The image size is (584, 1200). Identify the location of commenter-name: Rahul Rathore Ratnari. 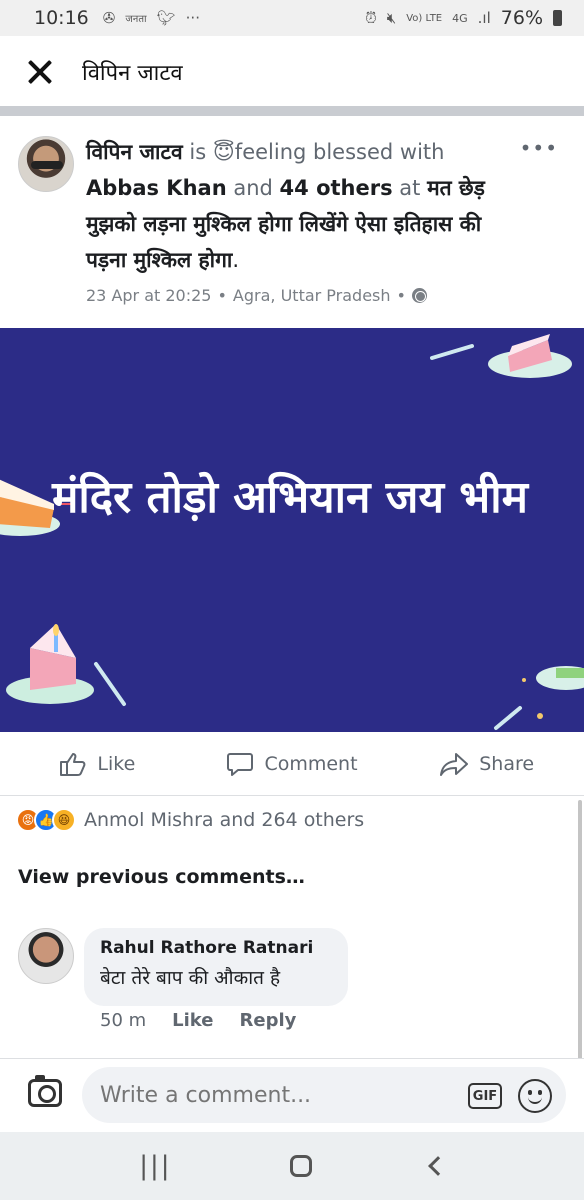
(216, 948).